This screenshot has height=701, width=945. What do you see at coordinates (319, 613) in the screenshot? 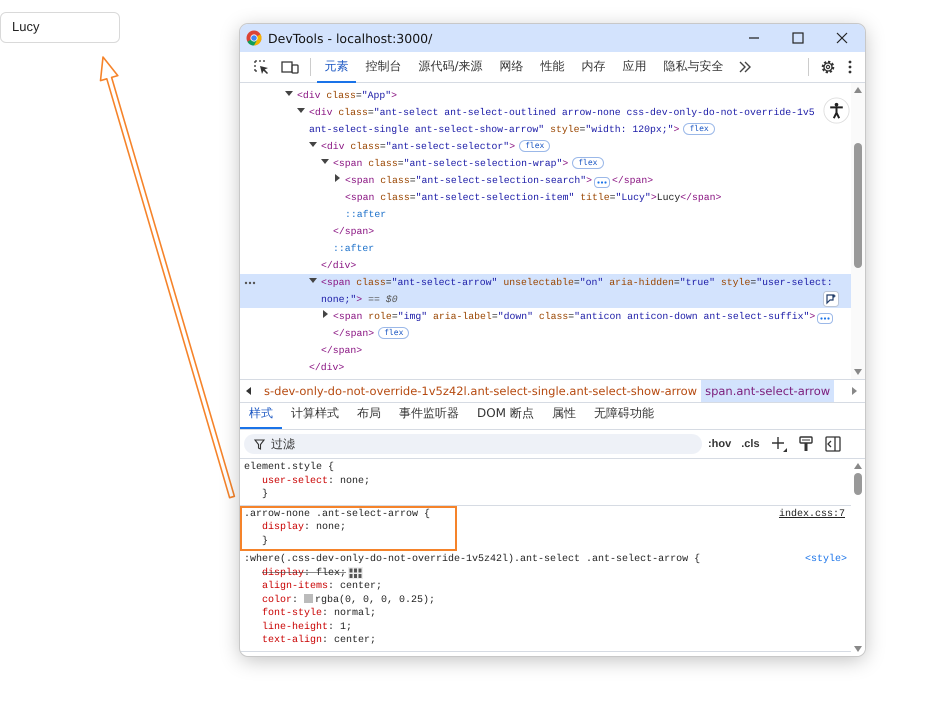
I see `css-property: font-style: normal;` at bounding box center [319, 613].